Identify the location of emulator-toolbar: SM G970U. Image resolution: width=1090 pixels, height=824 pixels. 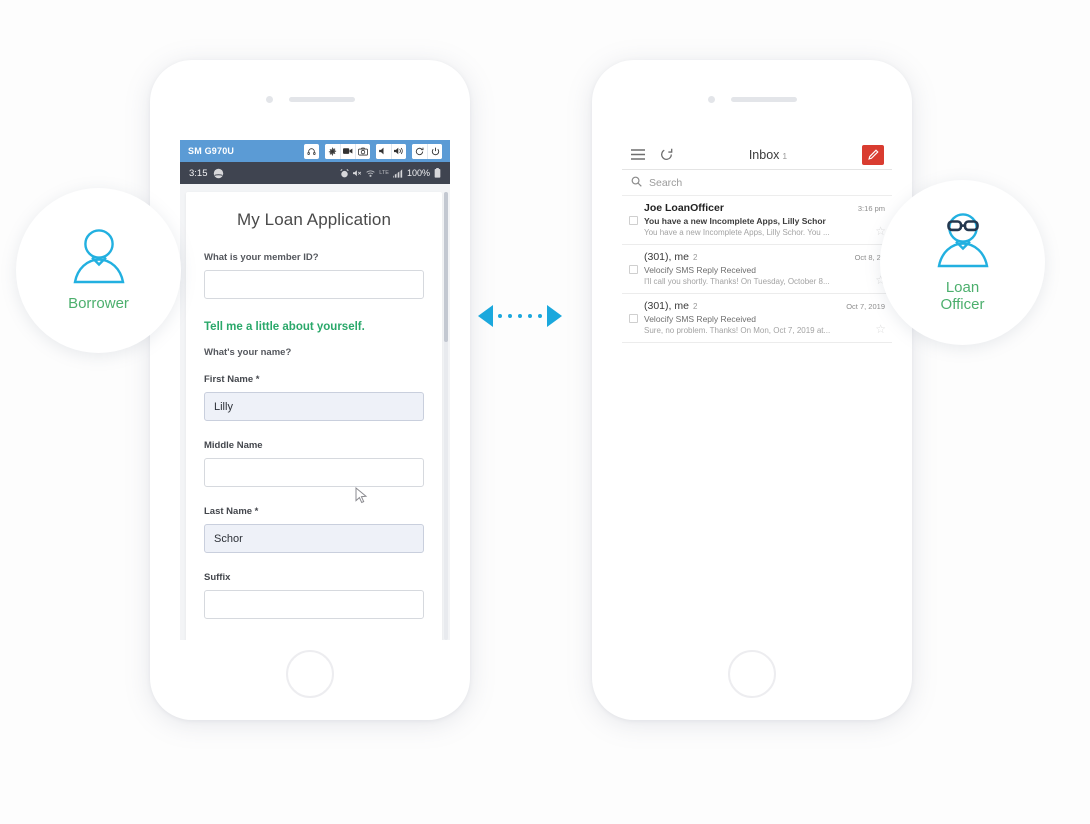
(315, 151).